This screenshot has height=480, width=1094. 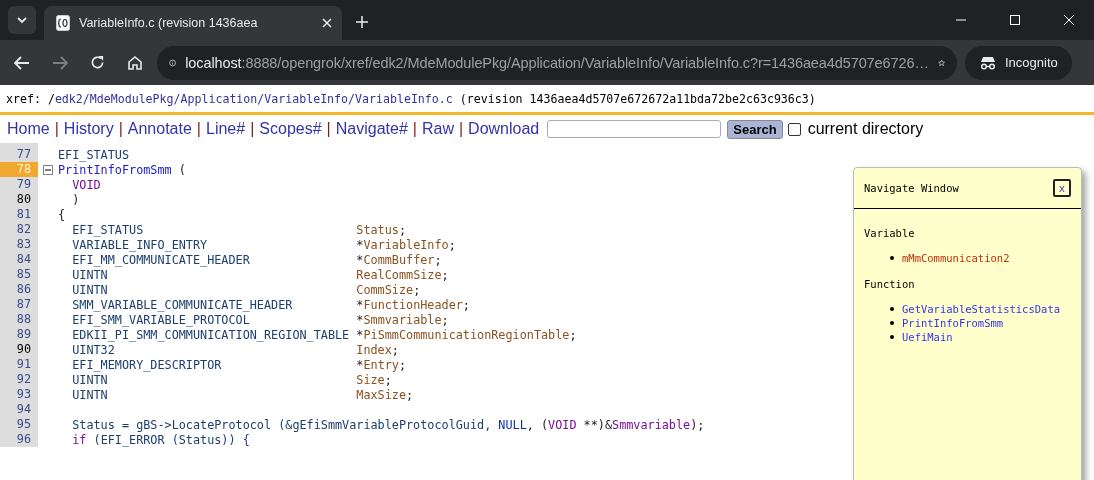 I want to click on line-number: 87, so click(x=19, y=304).